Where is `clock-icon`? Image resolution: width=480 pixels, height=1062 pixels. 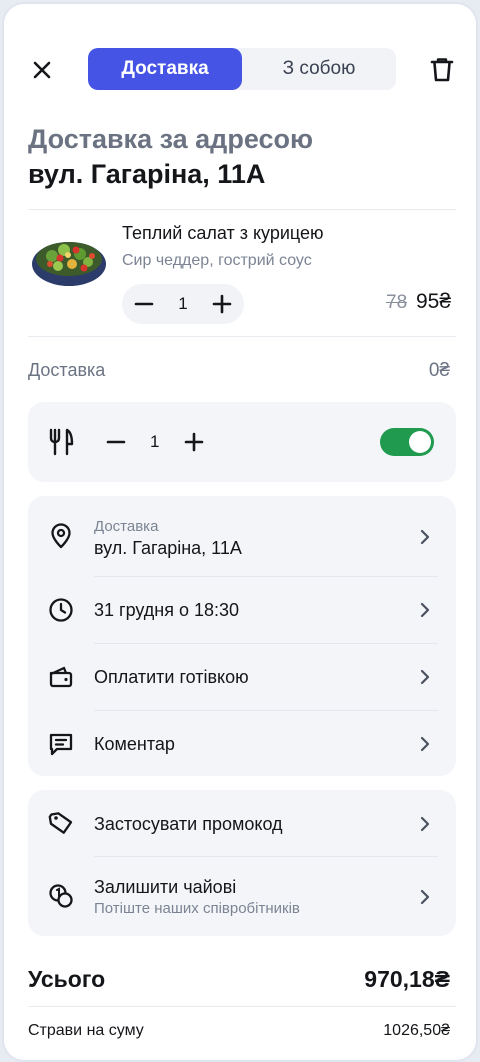 clock-icon is located at coordinates (61, 610).